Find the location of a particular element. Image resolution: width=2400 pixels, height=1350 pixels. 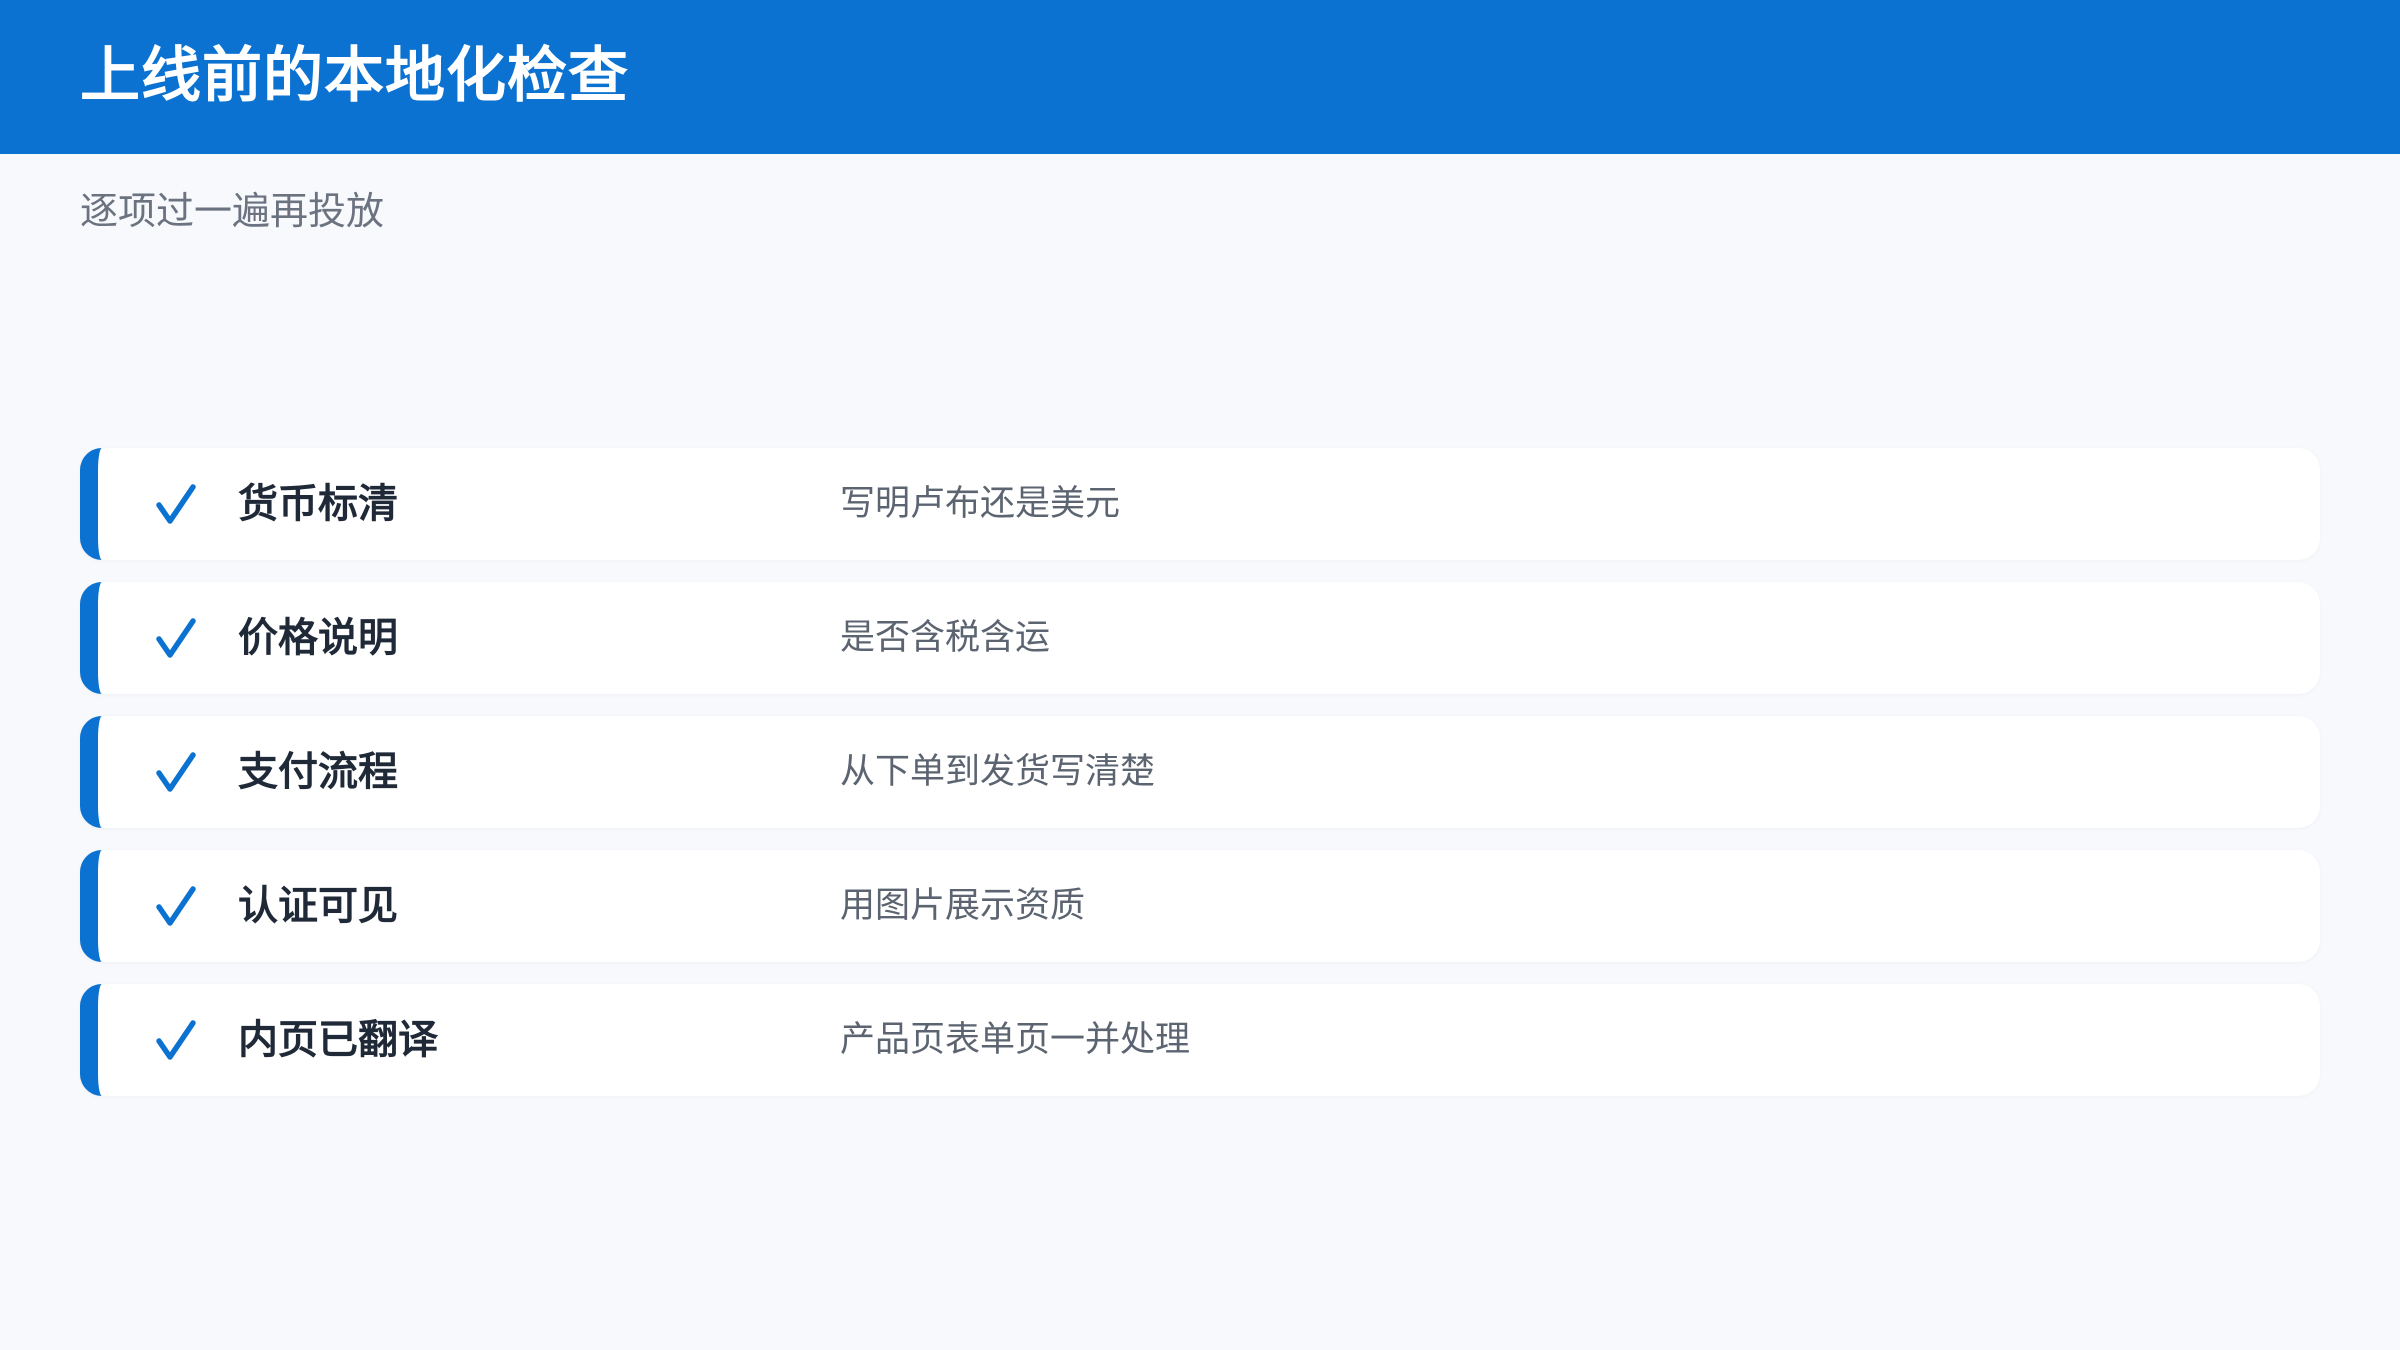

checklist-item-certification: 认证可见 用图片展示资质 is located at coordinates (1200, 906).